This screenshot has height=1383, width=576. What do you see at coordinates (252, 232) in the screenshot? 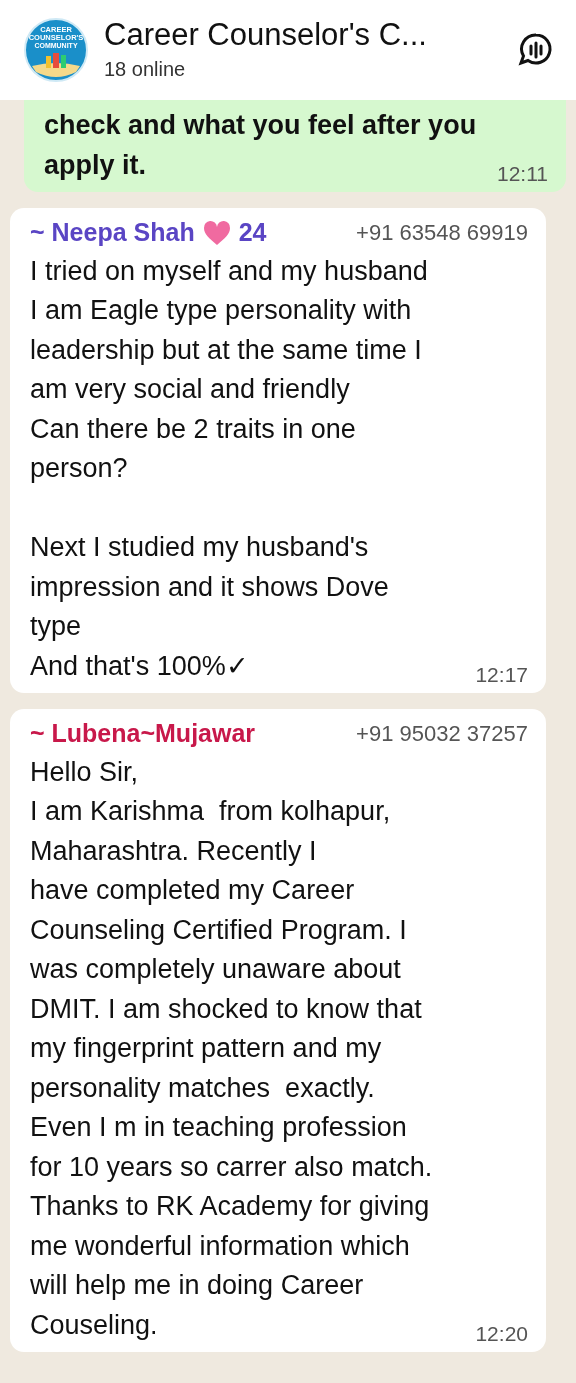
I see `sender-suffix: 24` at bounding box center [252, 232].